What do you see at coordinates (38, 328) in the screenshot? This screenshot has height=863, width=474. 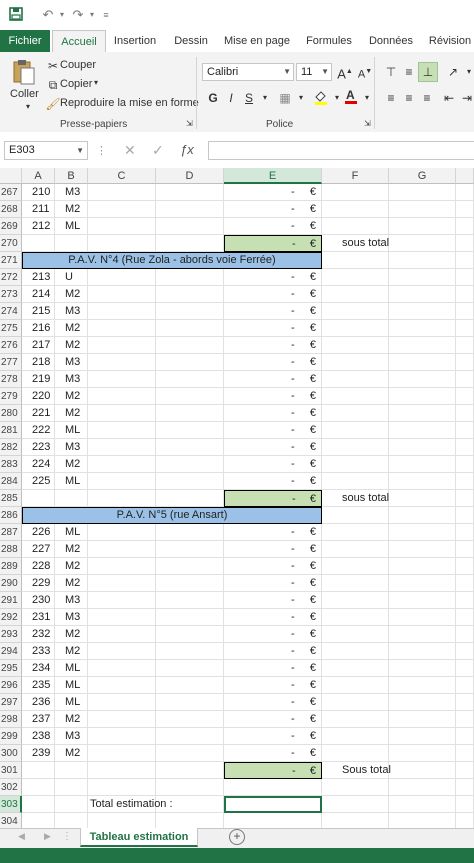 I see `cell-a: 216` at bounding box center [38, 328].